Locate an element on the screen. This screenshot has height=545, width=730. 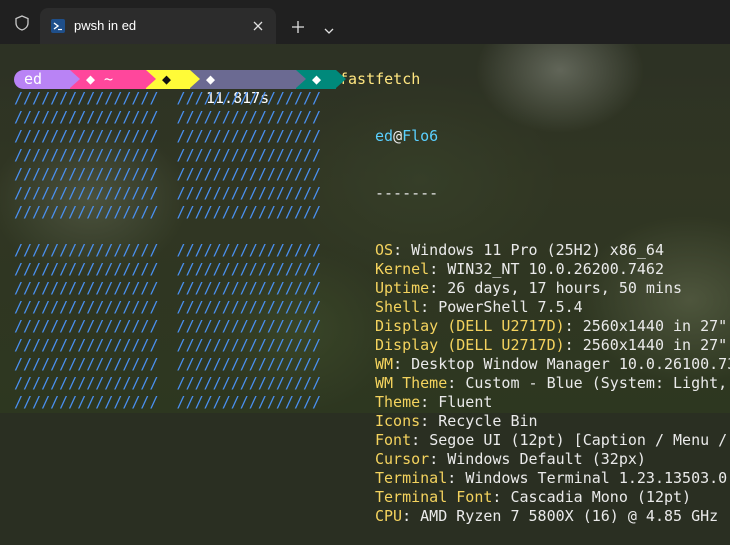
info-row: WM Theme: Custom - Blue (System: Light, is located at coordinates (551, 383).